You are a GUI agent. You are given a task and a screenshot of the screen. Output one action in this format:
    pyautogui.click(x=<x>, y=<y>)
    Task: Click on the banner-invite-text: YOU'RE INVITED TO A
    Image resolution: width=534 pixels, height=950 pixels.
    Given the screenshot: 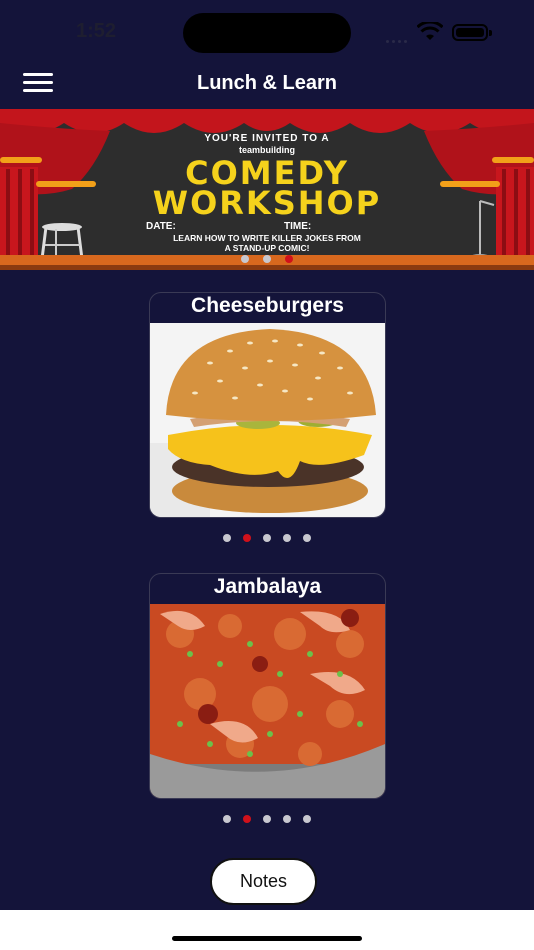 What is the action you would take?
    pyautogui.click(x=267, y=138)
    